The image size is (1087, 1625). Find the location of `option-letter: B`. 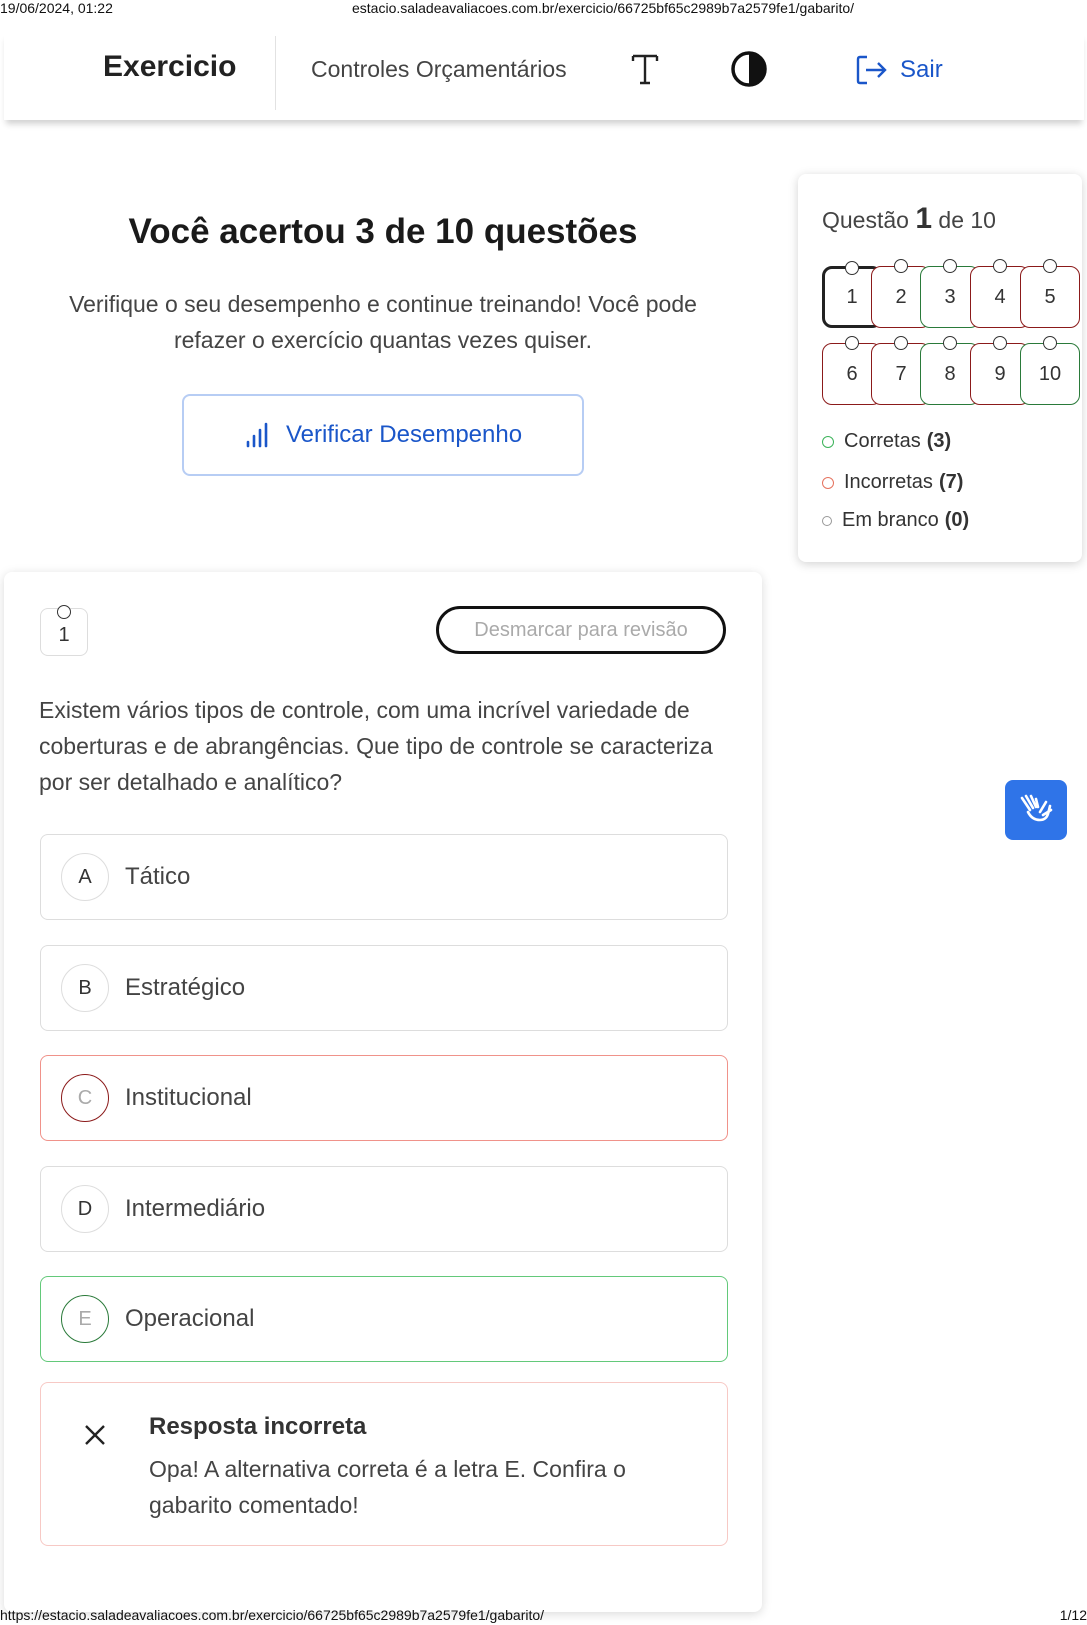

option-letter: B is located at coordinates (85, 988).